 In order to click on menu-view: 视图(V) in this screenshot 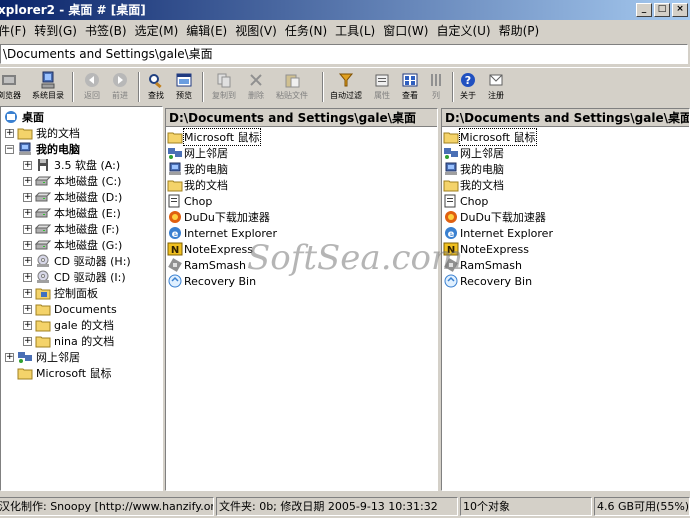, I will do `click(256, 31)`.